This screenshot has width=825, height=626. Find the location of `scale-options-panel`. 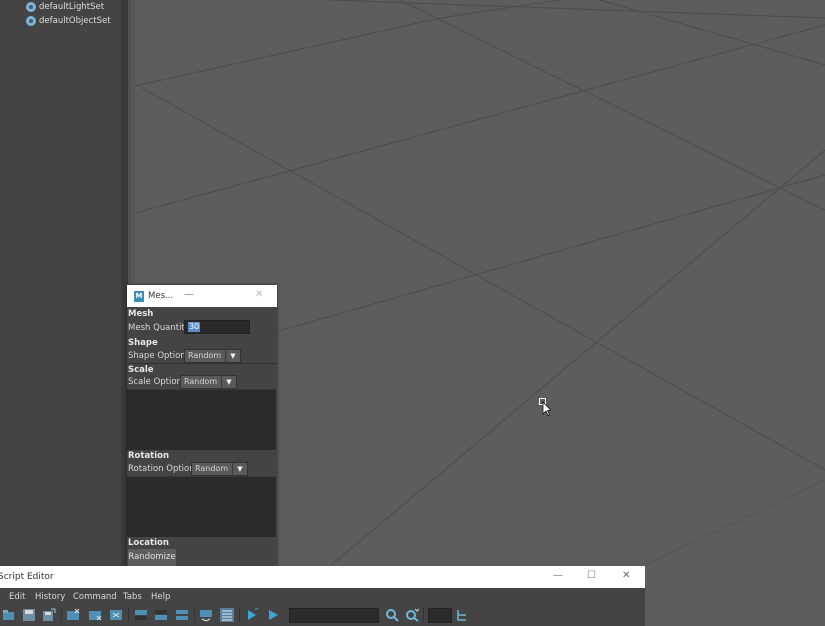

scale-options-panel is located at coordinates (201, 419).